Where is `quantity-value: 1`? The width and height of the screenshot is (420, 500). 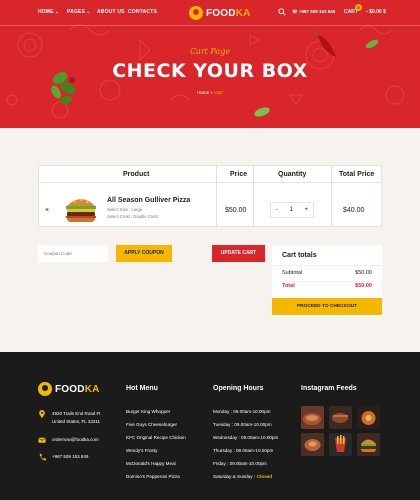 quantity-value: 1 is located at coordinates (291, 210).